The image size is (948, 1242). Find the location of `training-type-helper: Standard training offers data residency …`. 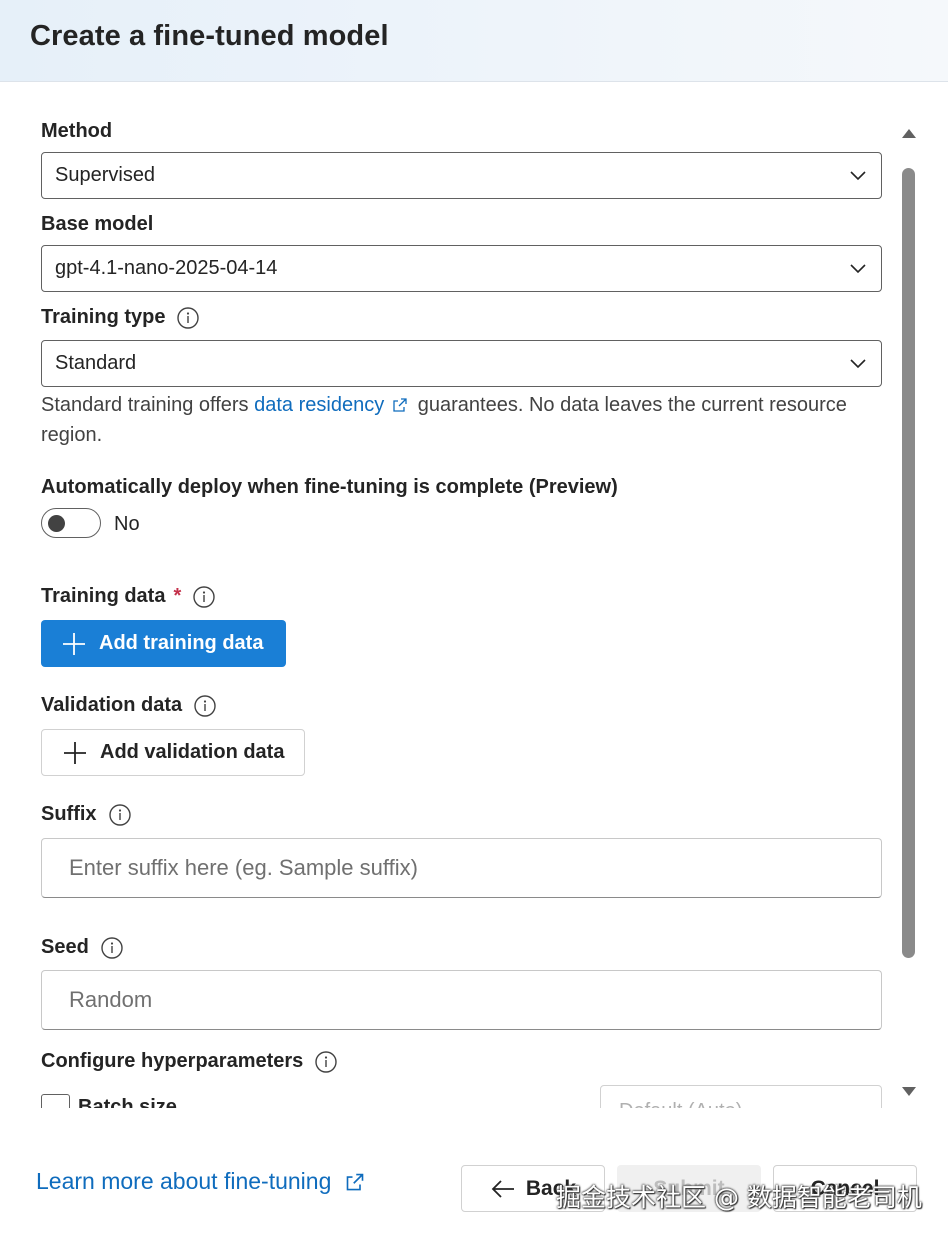

training-type-helper: Standard training offers data residency … is located at coordinates (466, 420).